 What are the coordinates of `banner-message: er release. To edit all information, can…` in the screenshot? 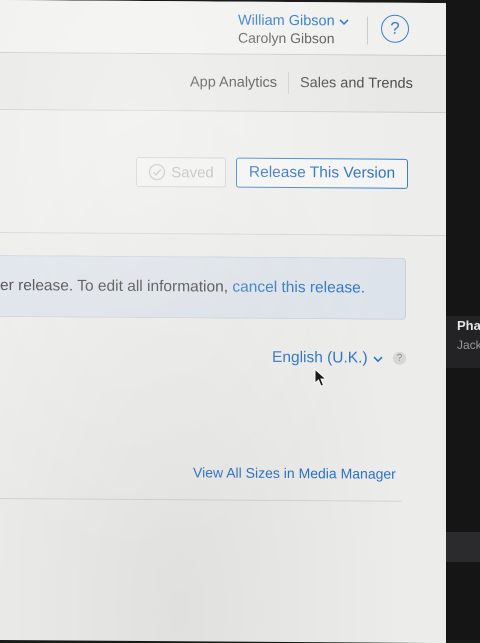 It's located at (182, 287).